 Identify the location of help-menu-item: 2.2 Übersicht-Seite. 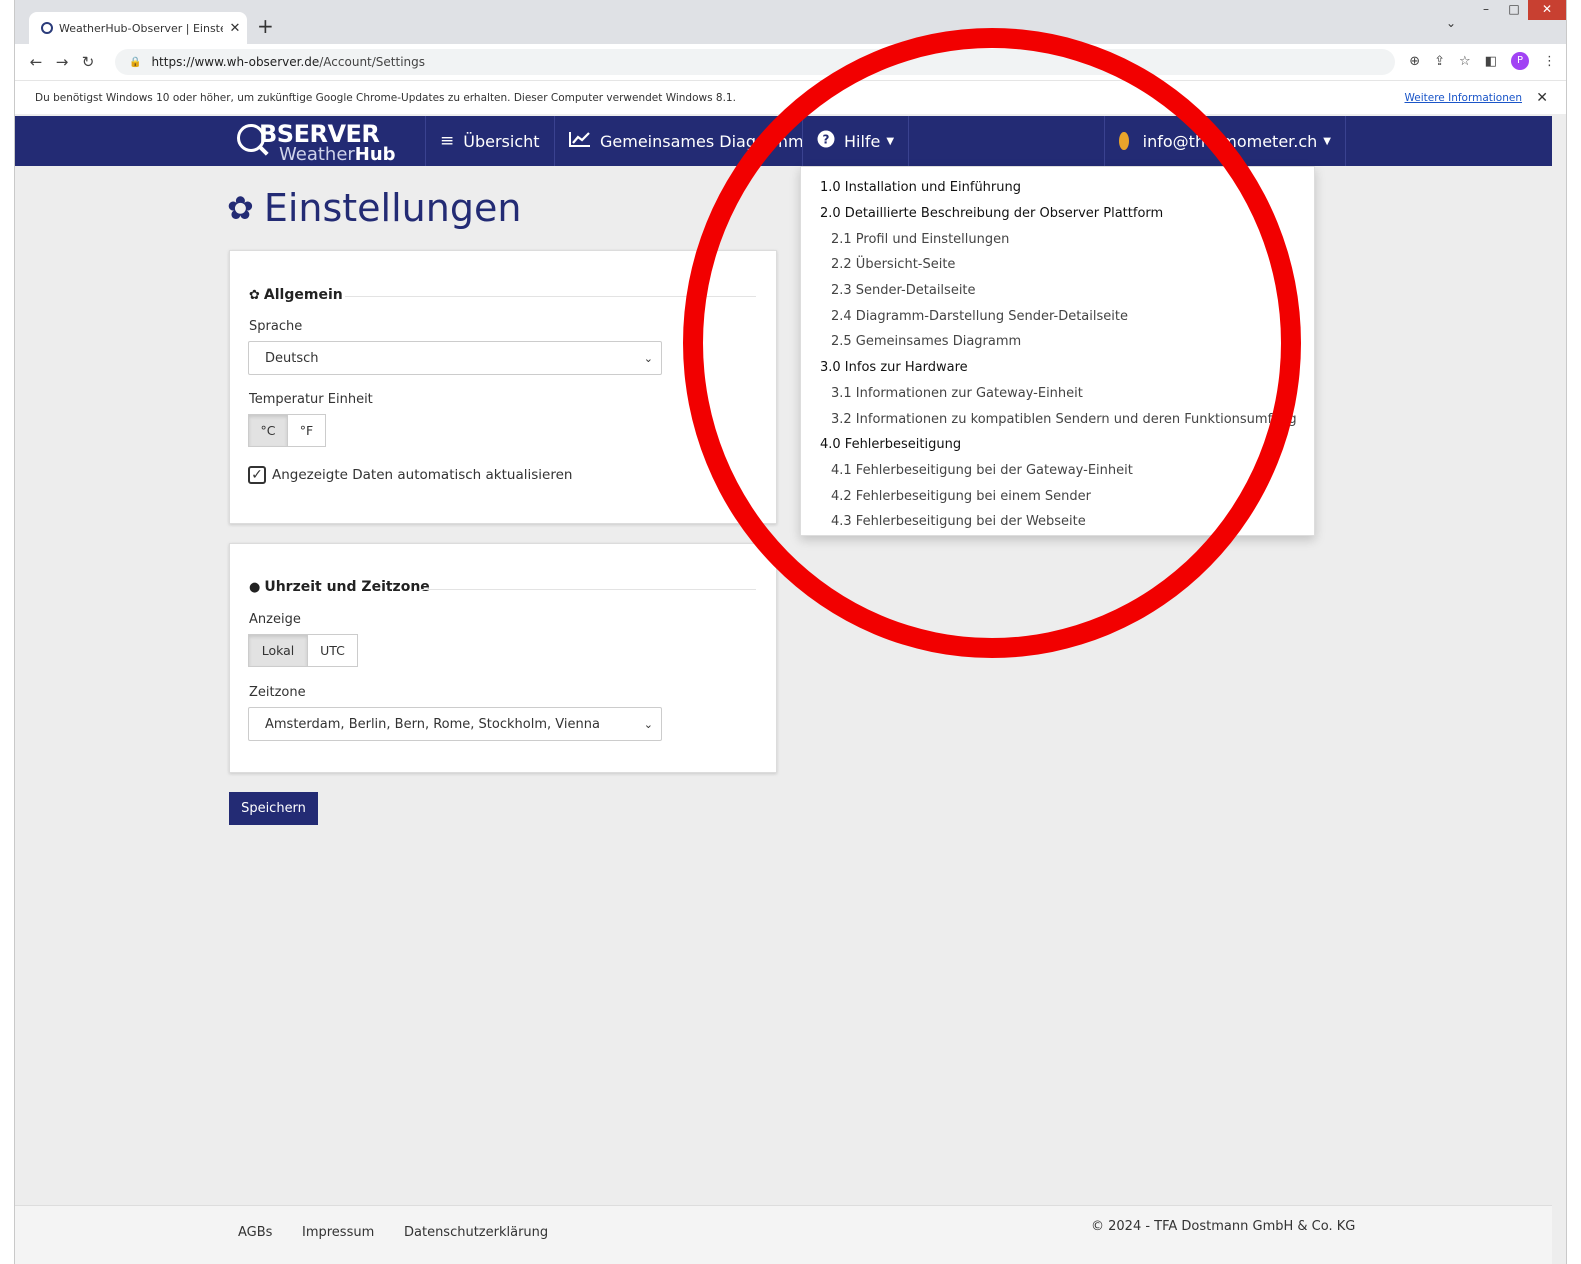
(1057, 265).